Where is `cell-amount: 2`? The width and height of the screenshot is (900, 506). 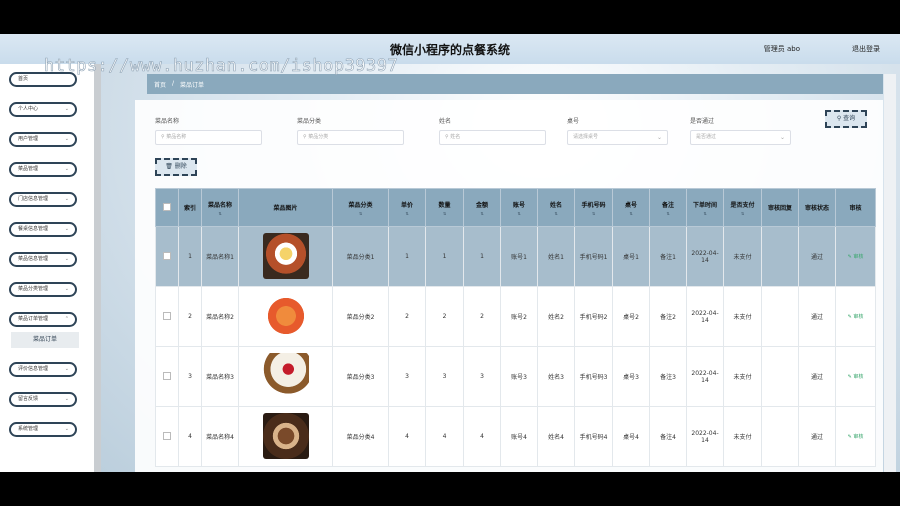 cell-amount: 2 is located at coordinates (482, 316).